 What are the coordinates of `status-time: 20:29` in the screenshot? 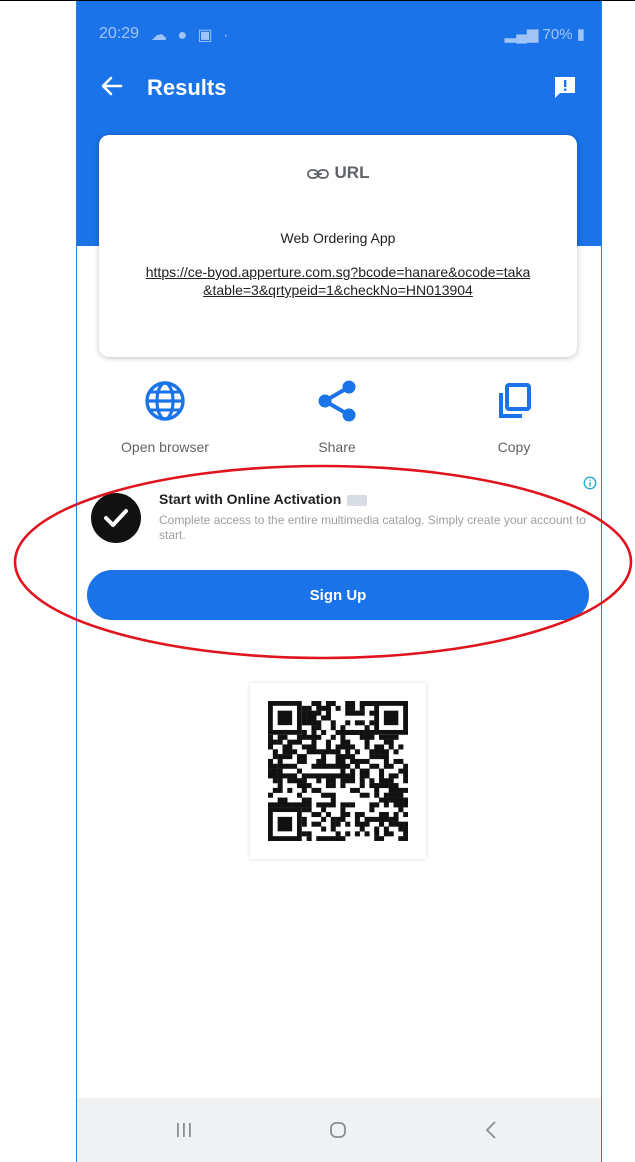 It's located at (119, 33).